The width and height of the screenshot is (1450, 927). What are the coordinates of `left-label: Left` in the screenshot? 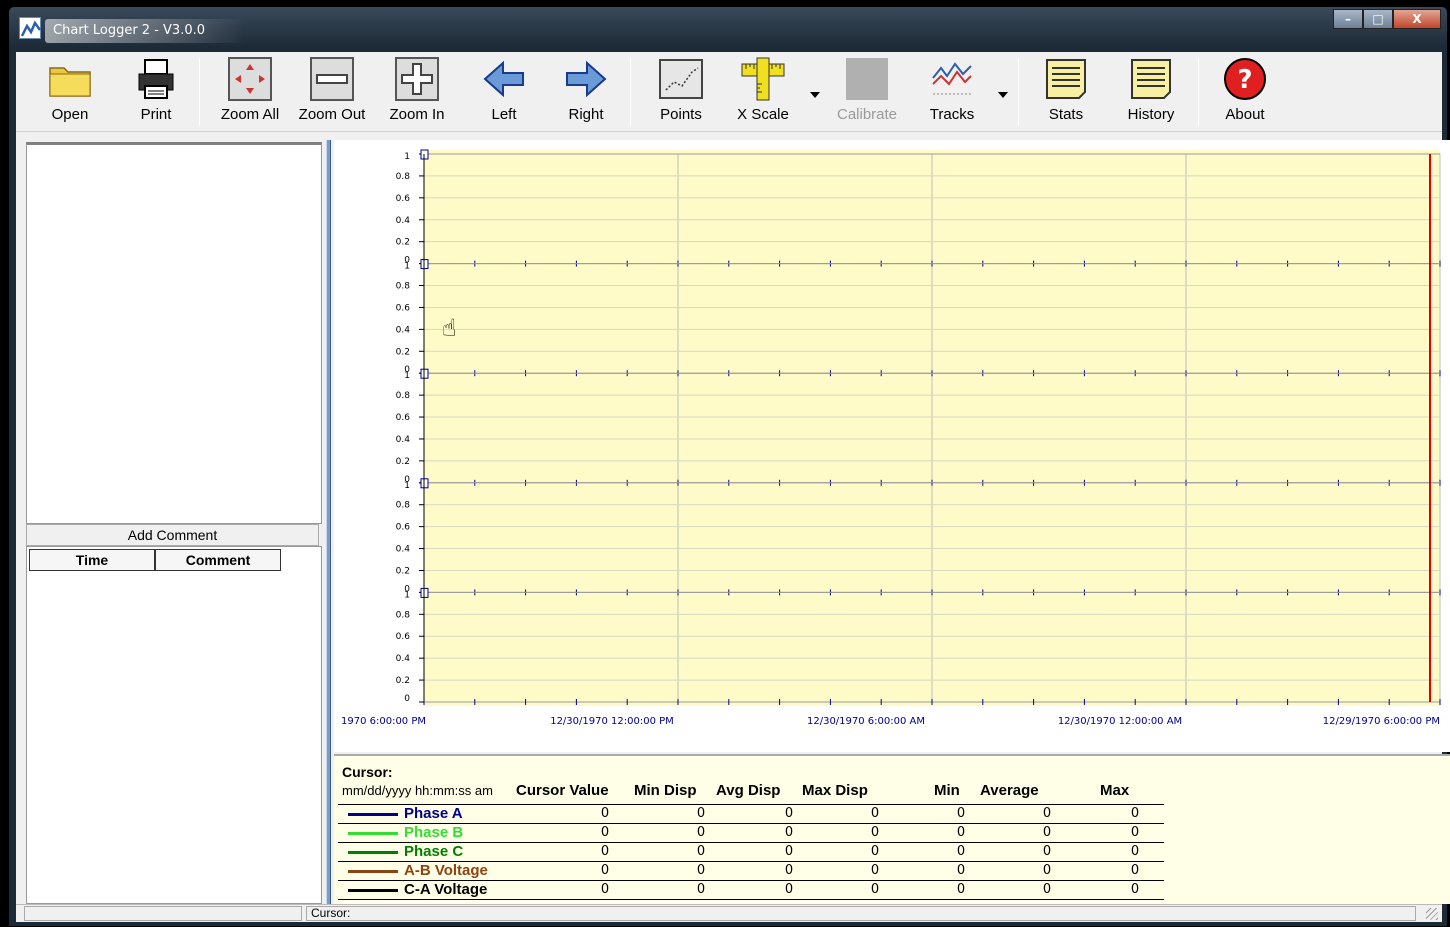 It's located at (504, 114).